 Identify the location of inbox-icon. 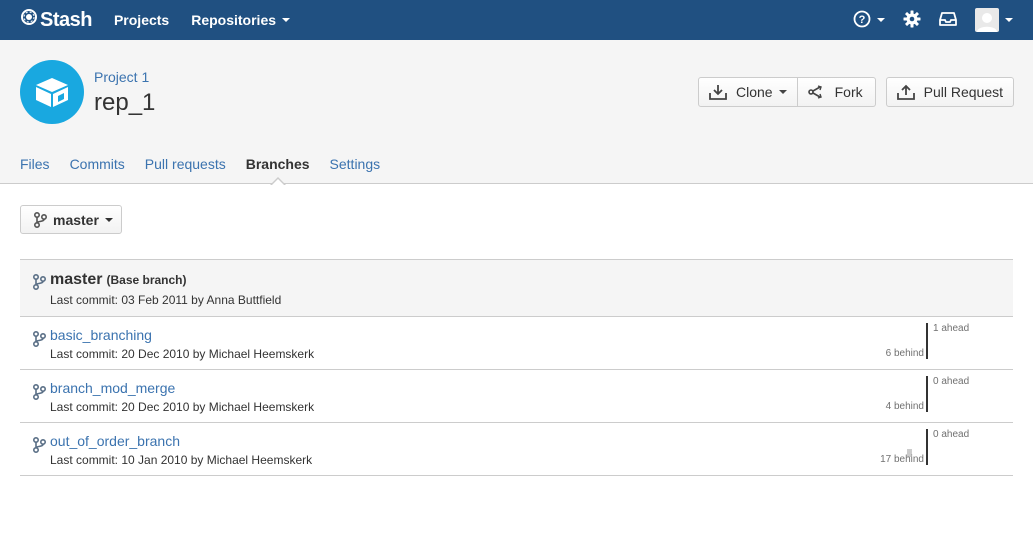
(948, 20).